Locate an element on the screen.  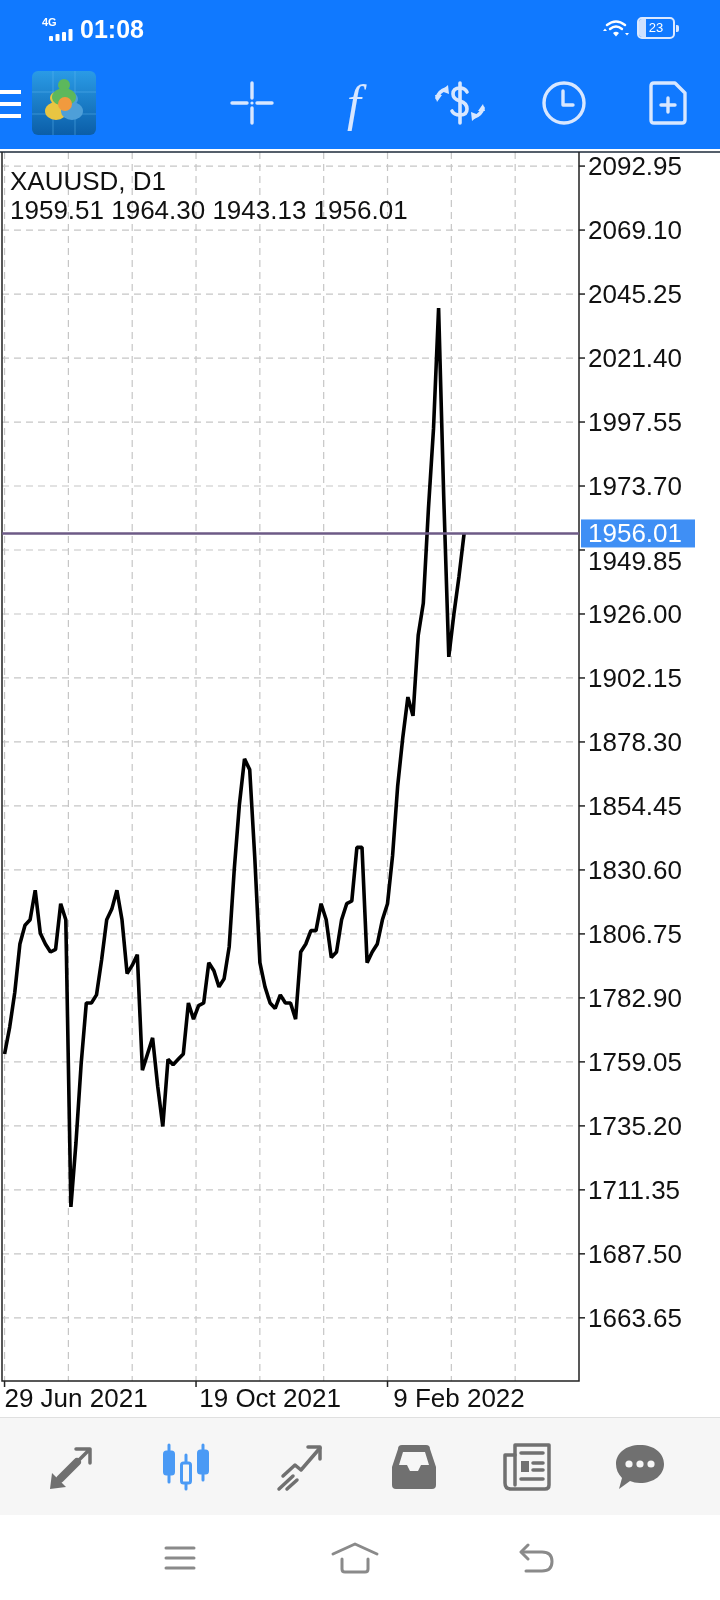
price-axis-label: 2069.10 is located at coordinates (635, 230).